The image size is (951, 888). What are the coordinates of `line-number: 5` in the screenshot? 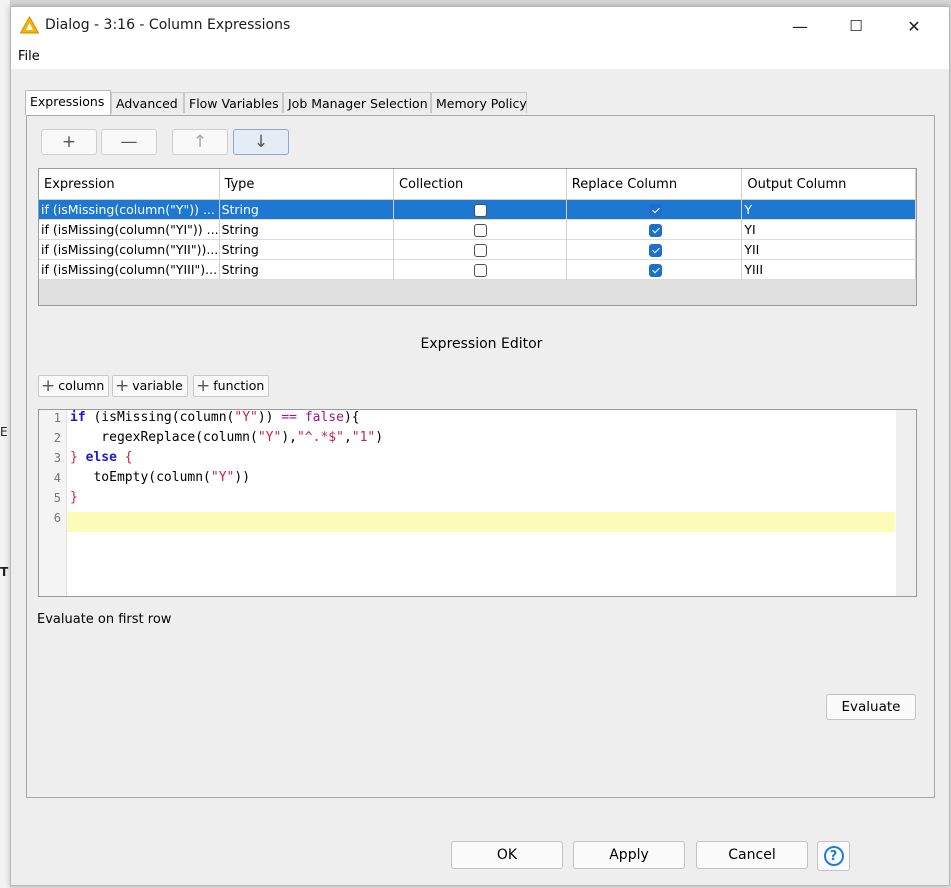 It's located at (57, 498).